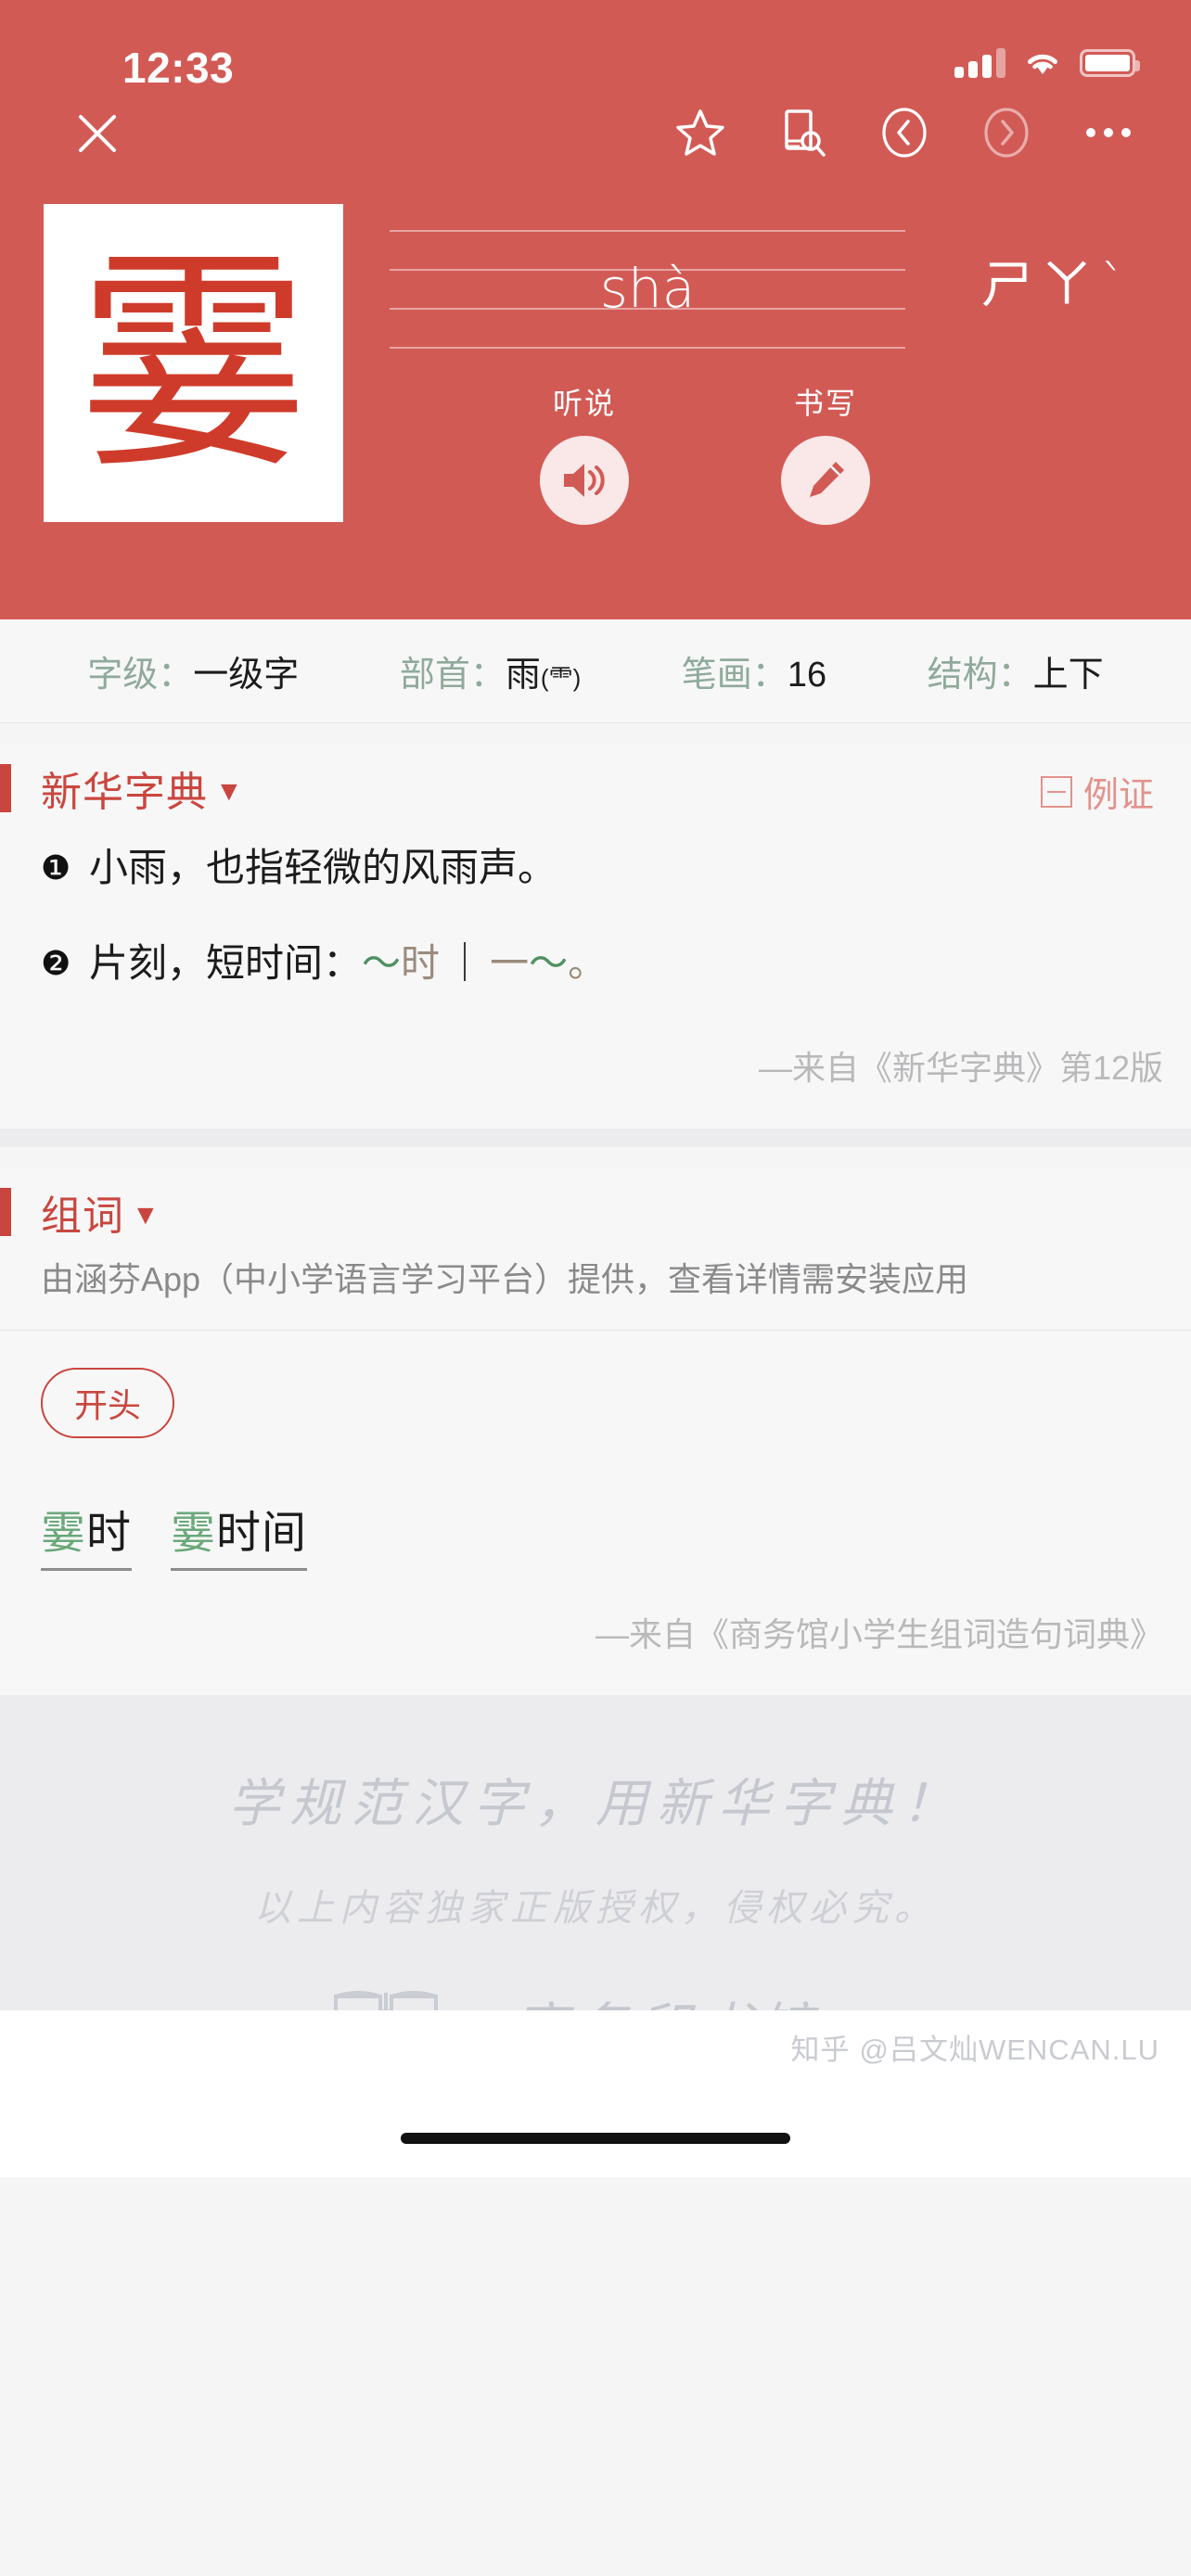 This screenshot has width=1191, height=2576. What do you see at coordinates (734, 675) in the screenshot?
I see `info-strokes-label: 笔画：` at bounding box center [734, 675].